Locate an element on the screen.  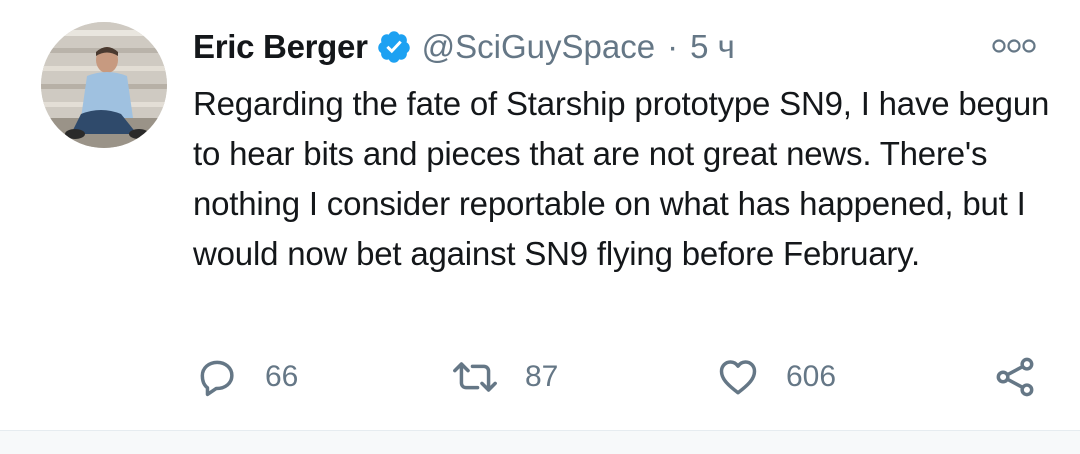
share-button is located at coordinates (1015, 377).